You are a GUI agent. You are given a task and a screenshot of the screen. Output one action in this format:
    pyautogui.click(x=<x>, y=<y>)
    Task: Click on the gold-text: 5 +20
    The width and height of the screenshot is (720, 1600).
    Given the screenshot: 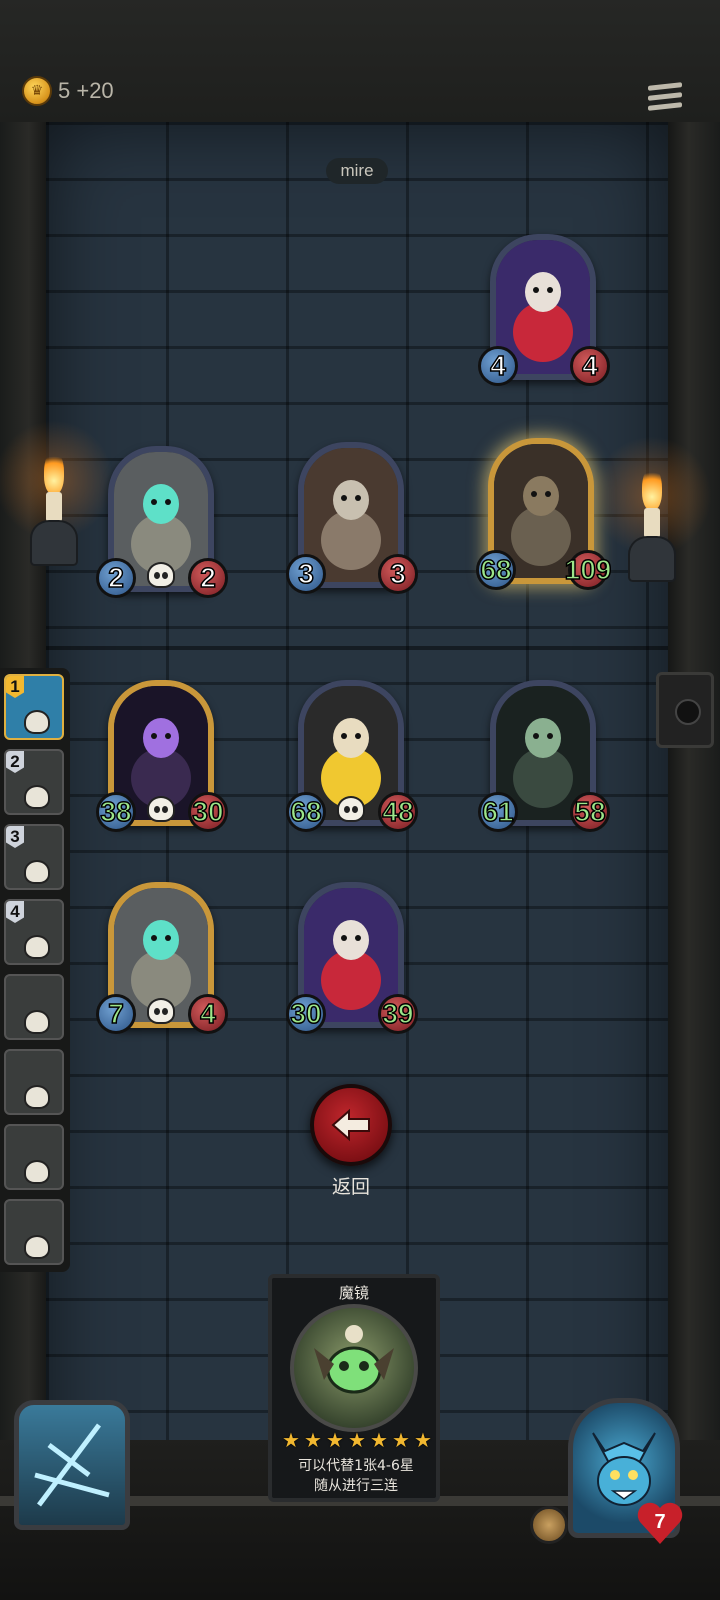 What is the action you would take?
    pyautogui.click(x=86, y=90)
    